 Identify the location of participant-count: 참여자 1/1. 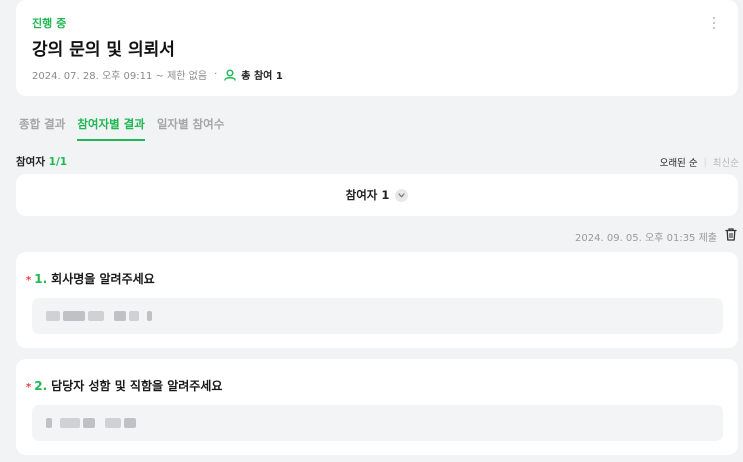
(41, 161).